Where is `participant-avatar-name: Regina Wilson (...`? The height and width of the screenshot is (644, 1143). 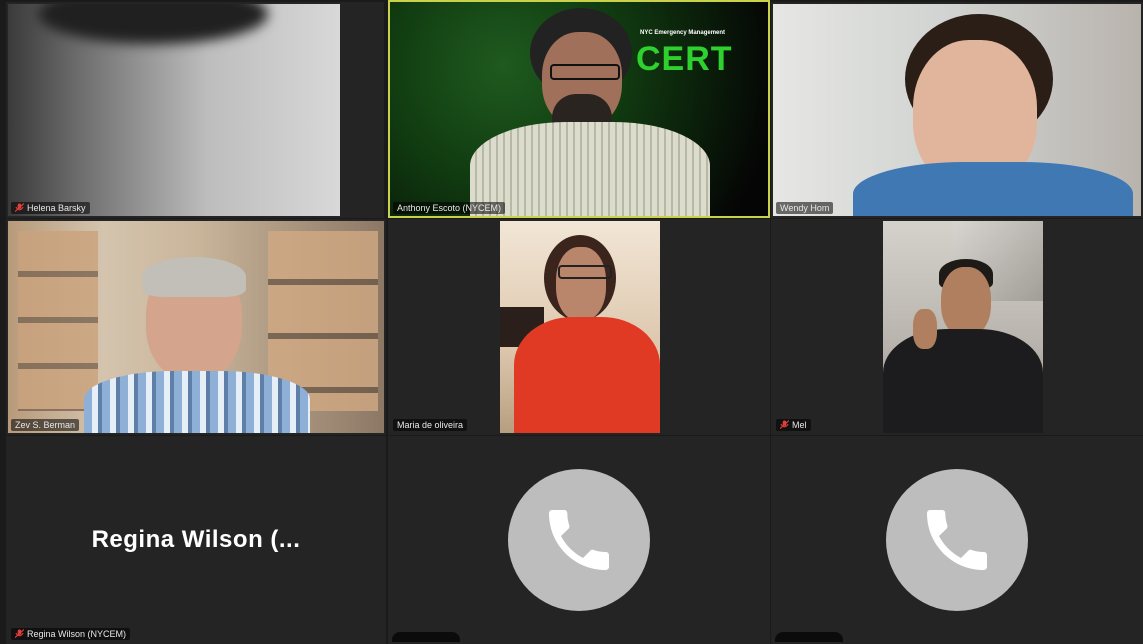
participant-avatar-name: Regina Wilson (... is located at coordinates (196, 539).